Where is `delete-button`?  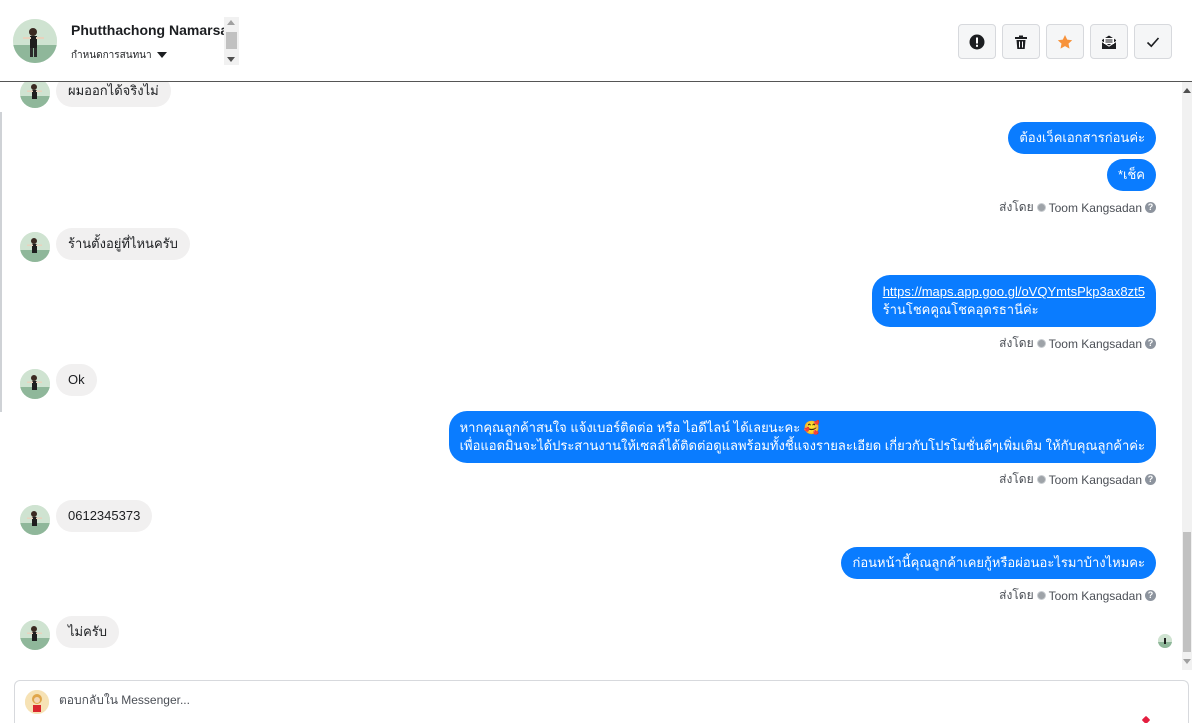 delete-button is located at coordinates (1021, 41).